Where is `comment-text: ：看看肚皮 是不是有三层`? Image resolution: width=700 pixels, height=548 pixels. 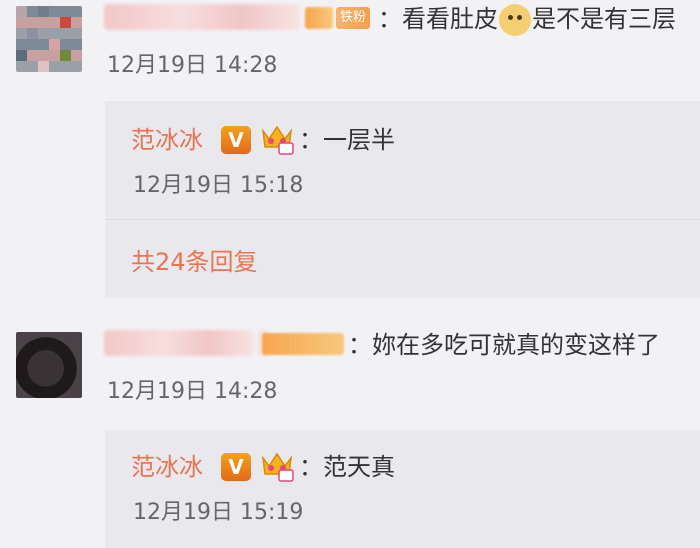 comment-text: ：看看肚皮 是不是有三层 is located at coordinates (527, 19).